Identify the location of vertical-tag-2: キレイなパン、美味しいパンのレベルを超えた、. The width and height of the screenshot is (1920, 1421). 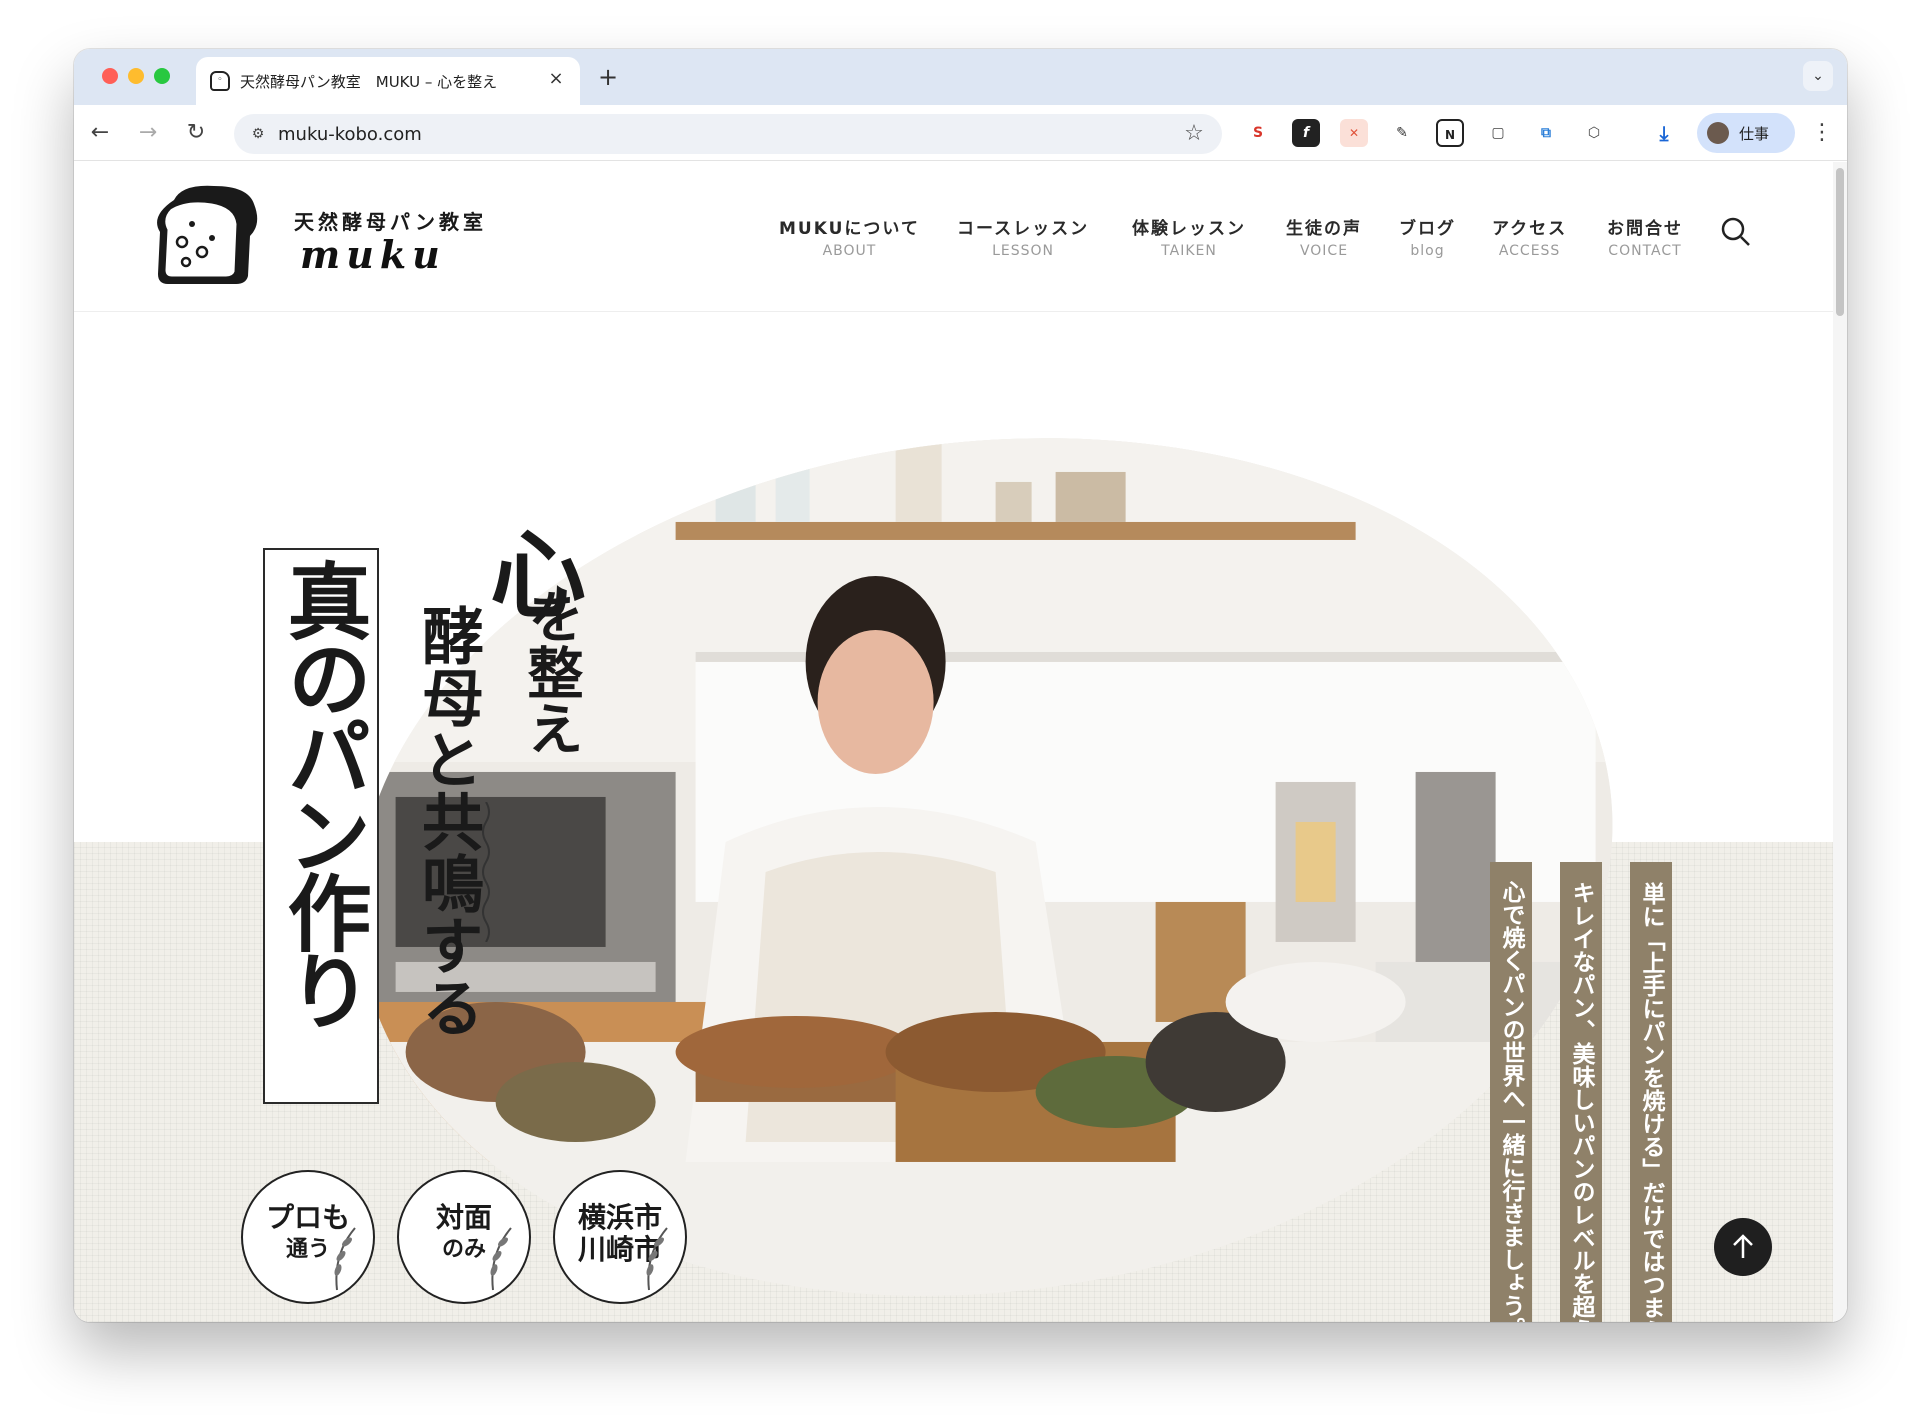
(1581, 1092).